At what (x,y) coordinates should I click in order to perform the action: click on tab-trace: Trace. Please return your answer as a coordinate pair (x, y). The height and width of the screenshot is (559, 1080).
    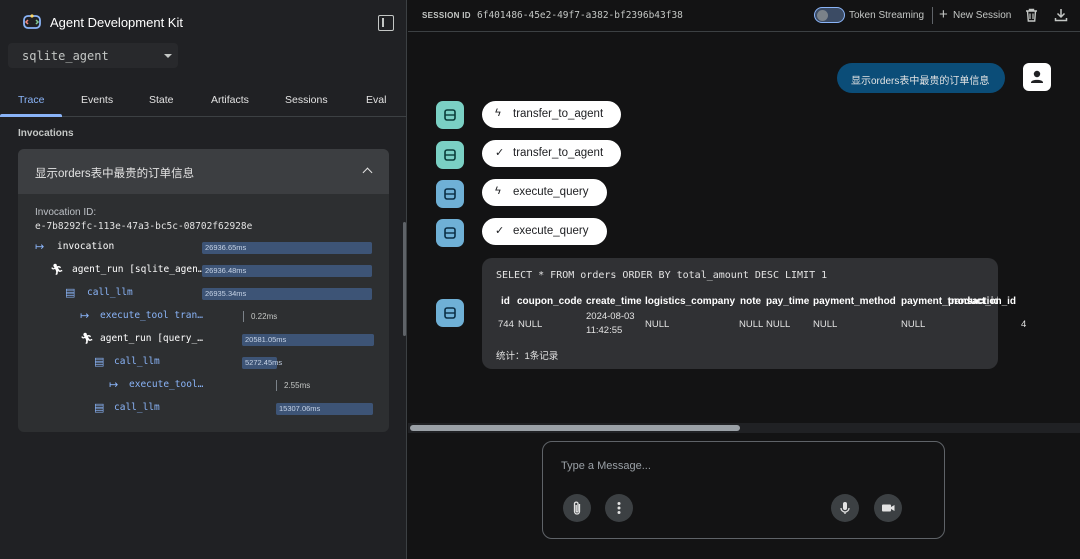
    Looking at the image, I should click on (31, 100).